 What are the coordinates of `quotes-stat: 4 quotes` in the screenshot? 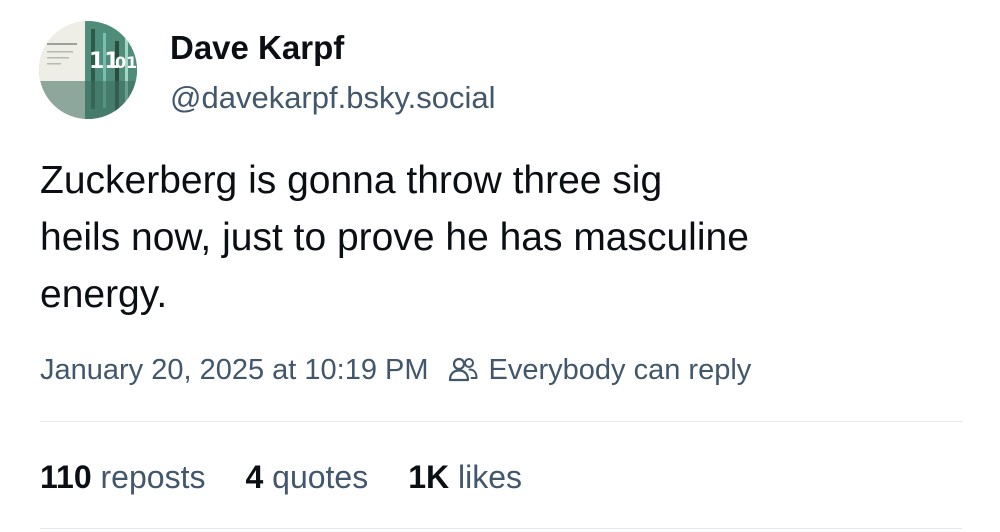 It's located at (306, 477).